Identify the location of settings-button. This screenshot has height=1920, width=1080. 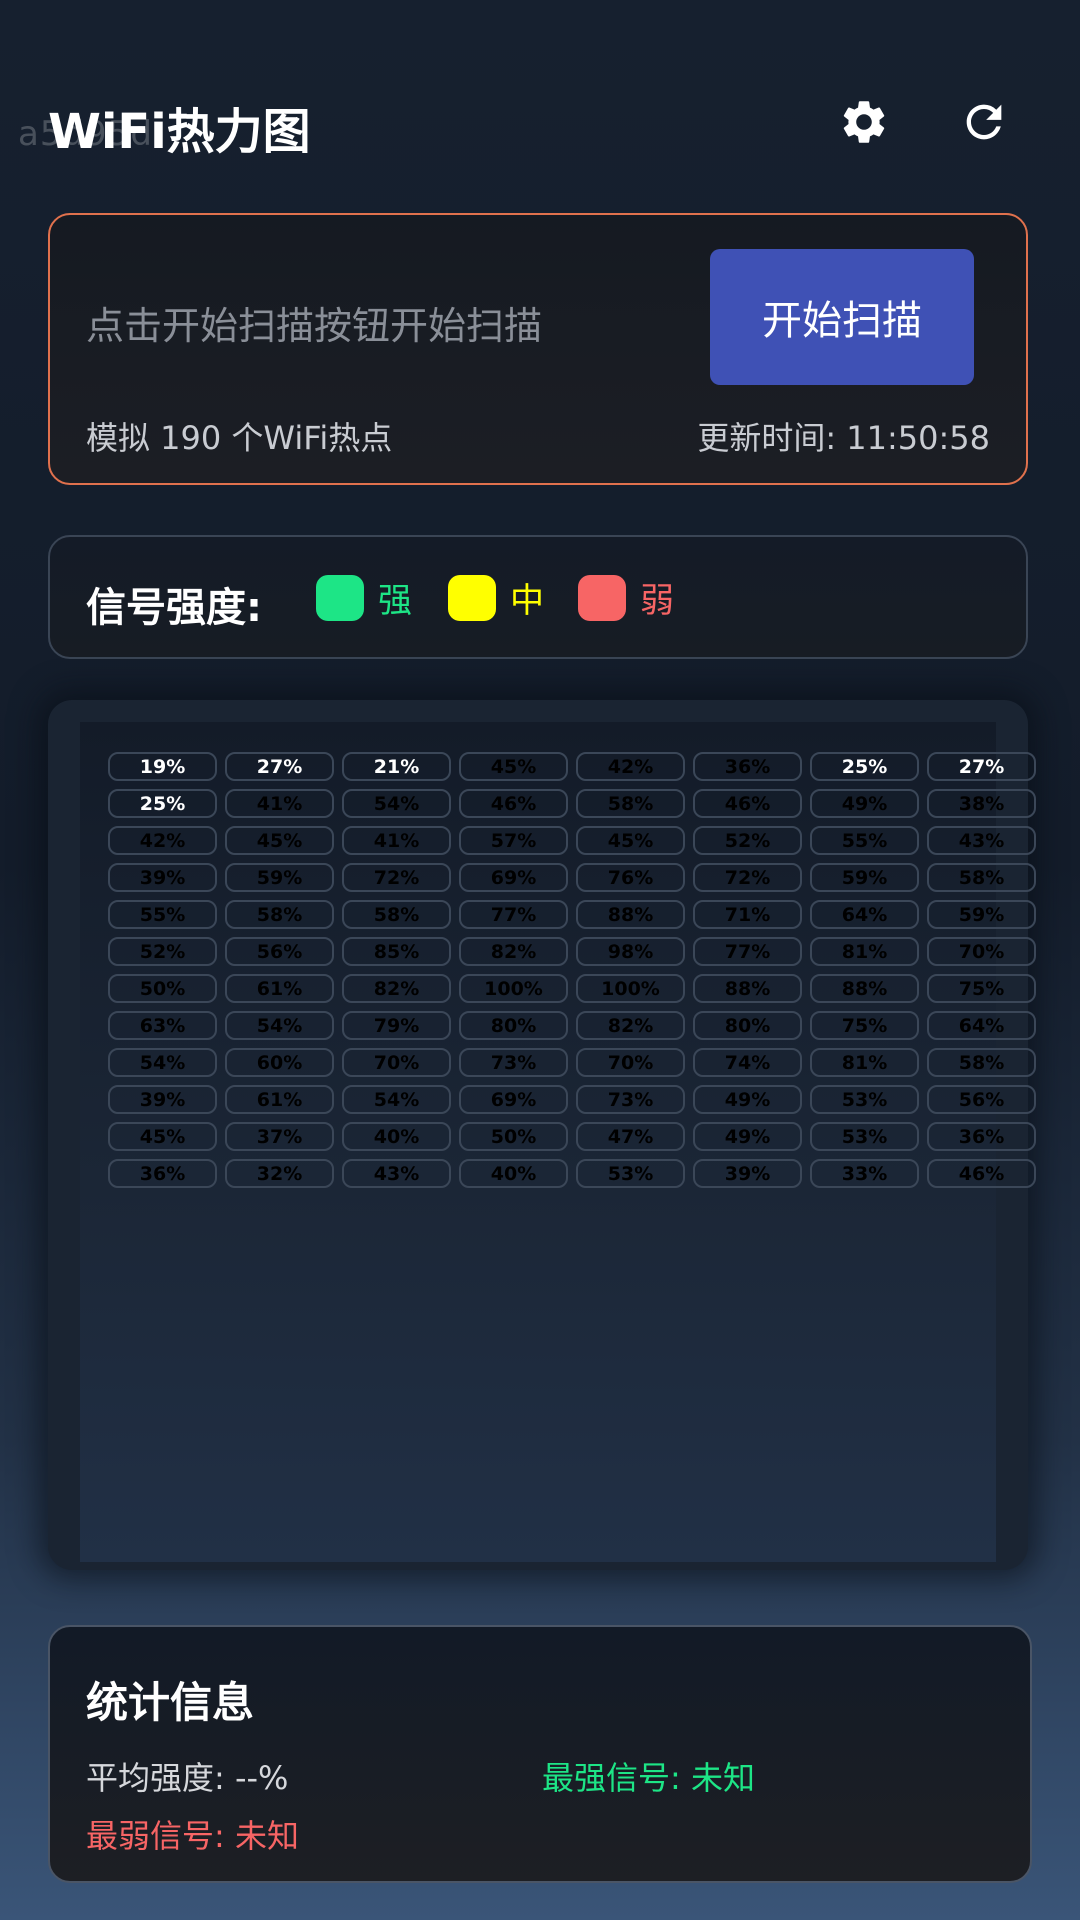
(864, 122).